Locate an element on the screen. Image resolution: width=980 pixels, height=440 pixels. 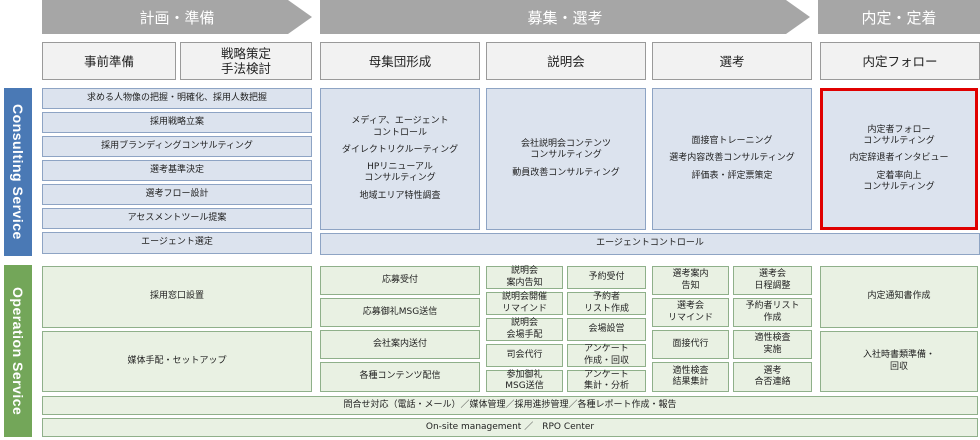
phase-label: 計画・準備 is located at coordinates (177, 17).